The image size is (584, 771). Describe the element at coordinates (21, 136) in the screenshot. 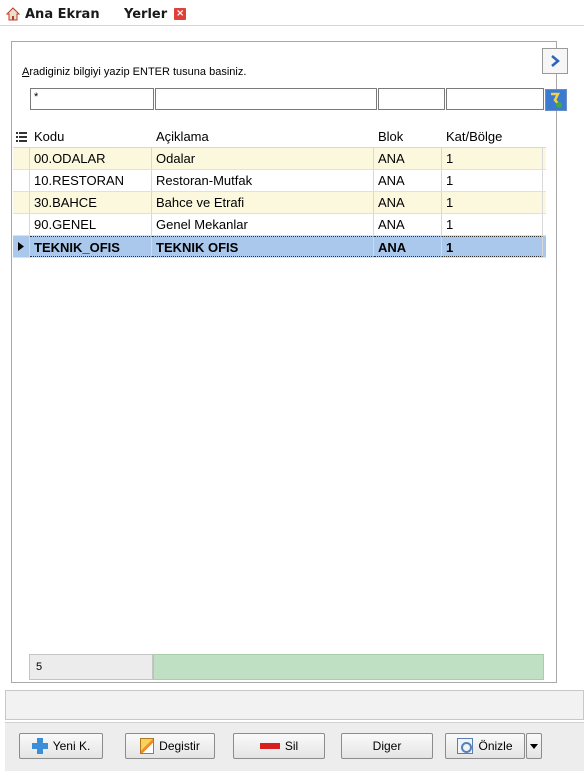

I see `column-chooser-icon` at that location.